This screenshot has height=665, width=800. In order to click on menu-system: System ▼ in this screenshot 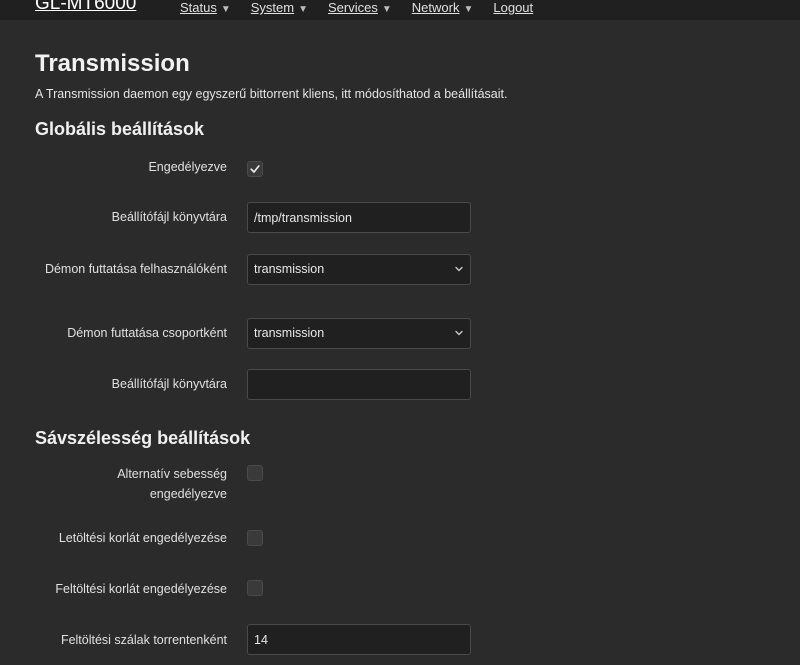, I will do `click(279, 7)`.